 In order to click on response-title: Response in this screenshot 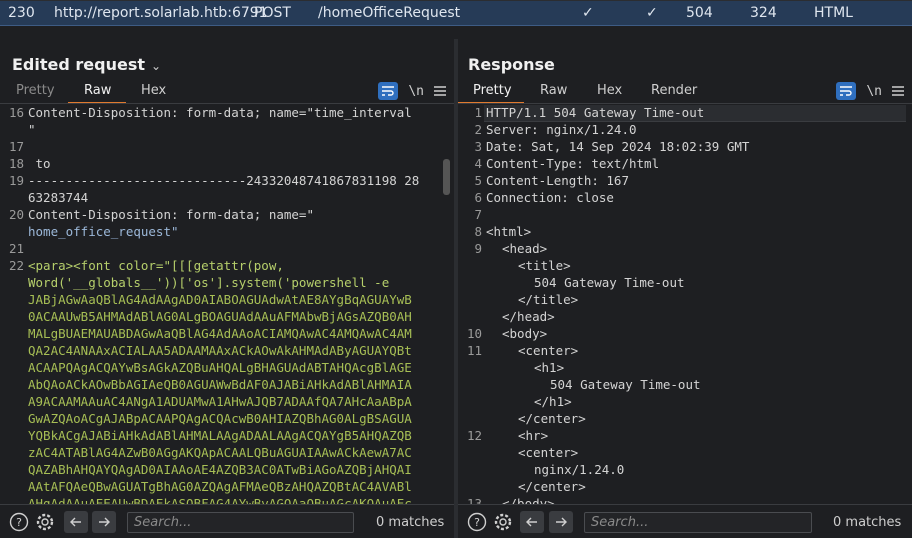, I will do `click(511, 64)`.